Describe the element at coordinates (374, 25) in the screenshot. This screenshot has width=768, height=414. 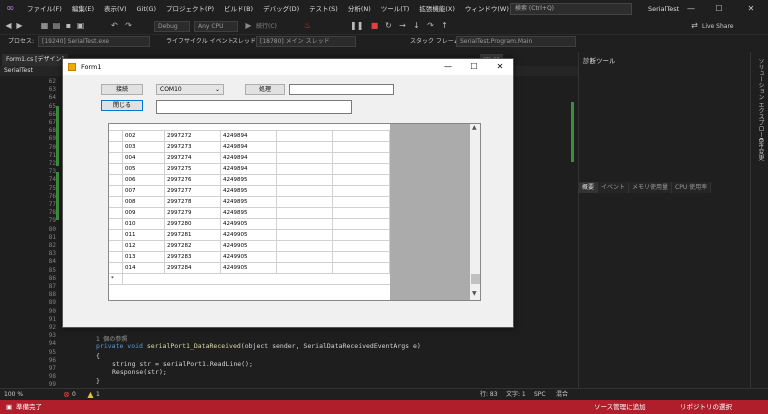
I see `stop-icon: ■` at that location.